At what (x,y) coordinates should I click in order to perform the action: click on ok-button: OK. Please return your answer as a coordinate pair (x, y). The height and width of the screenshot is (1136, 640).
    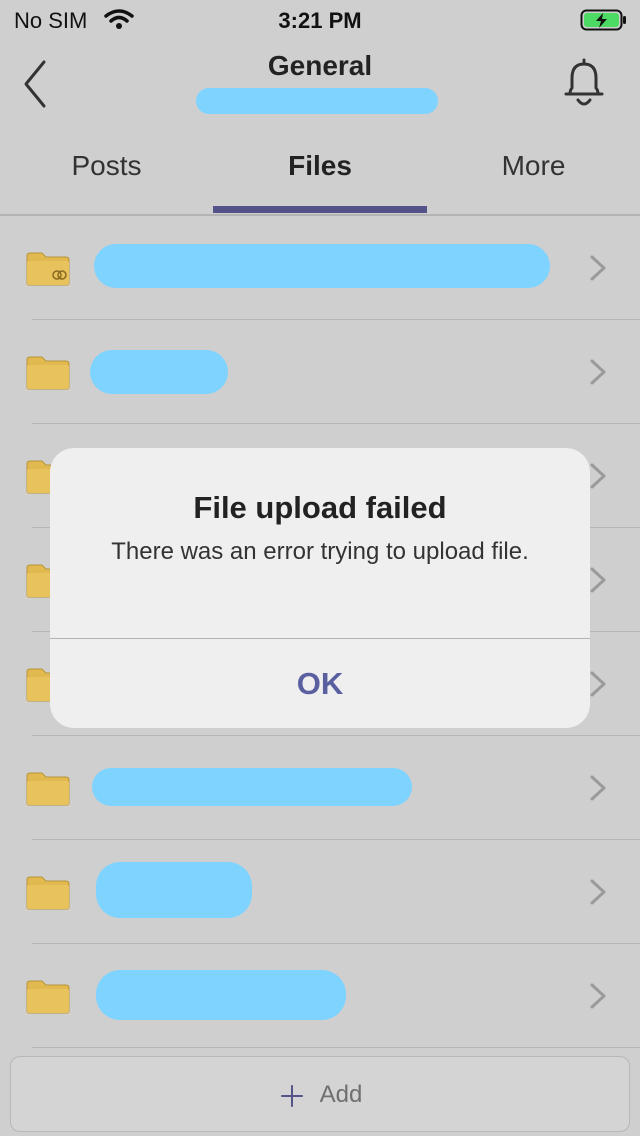
    Looking at the image, I should click on (320, 683).